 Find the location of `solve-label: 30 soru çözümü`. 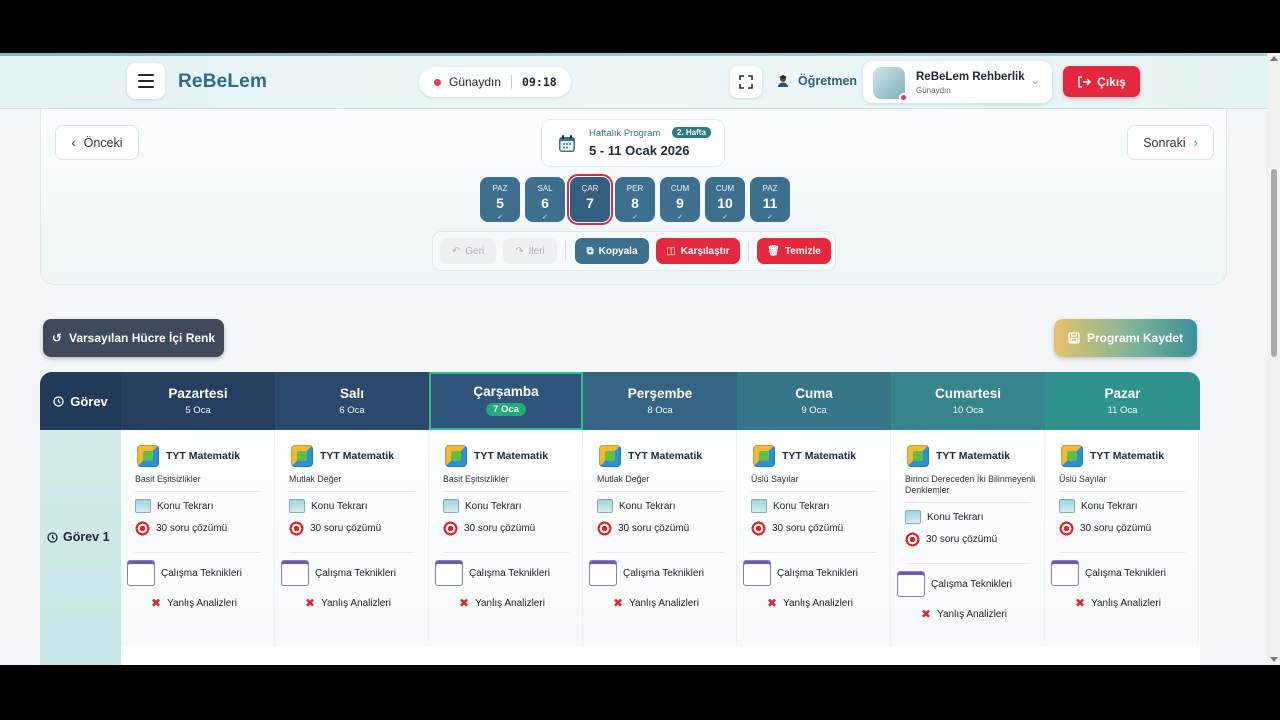

solve-label: 30 soru çözümü is located at coordinates (808, 528).